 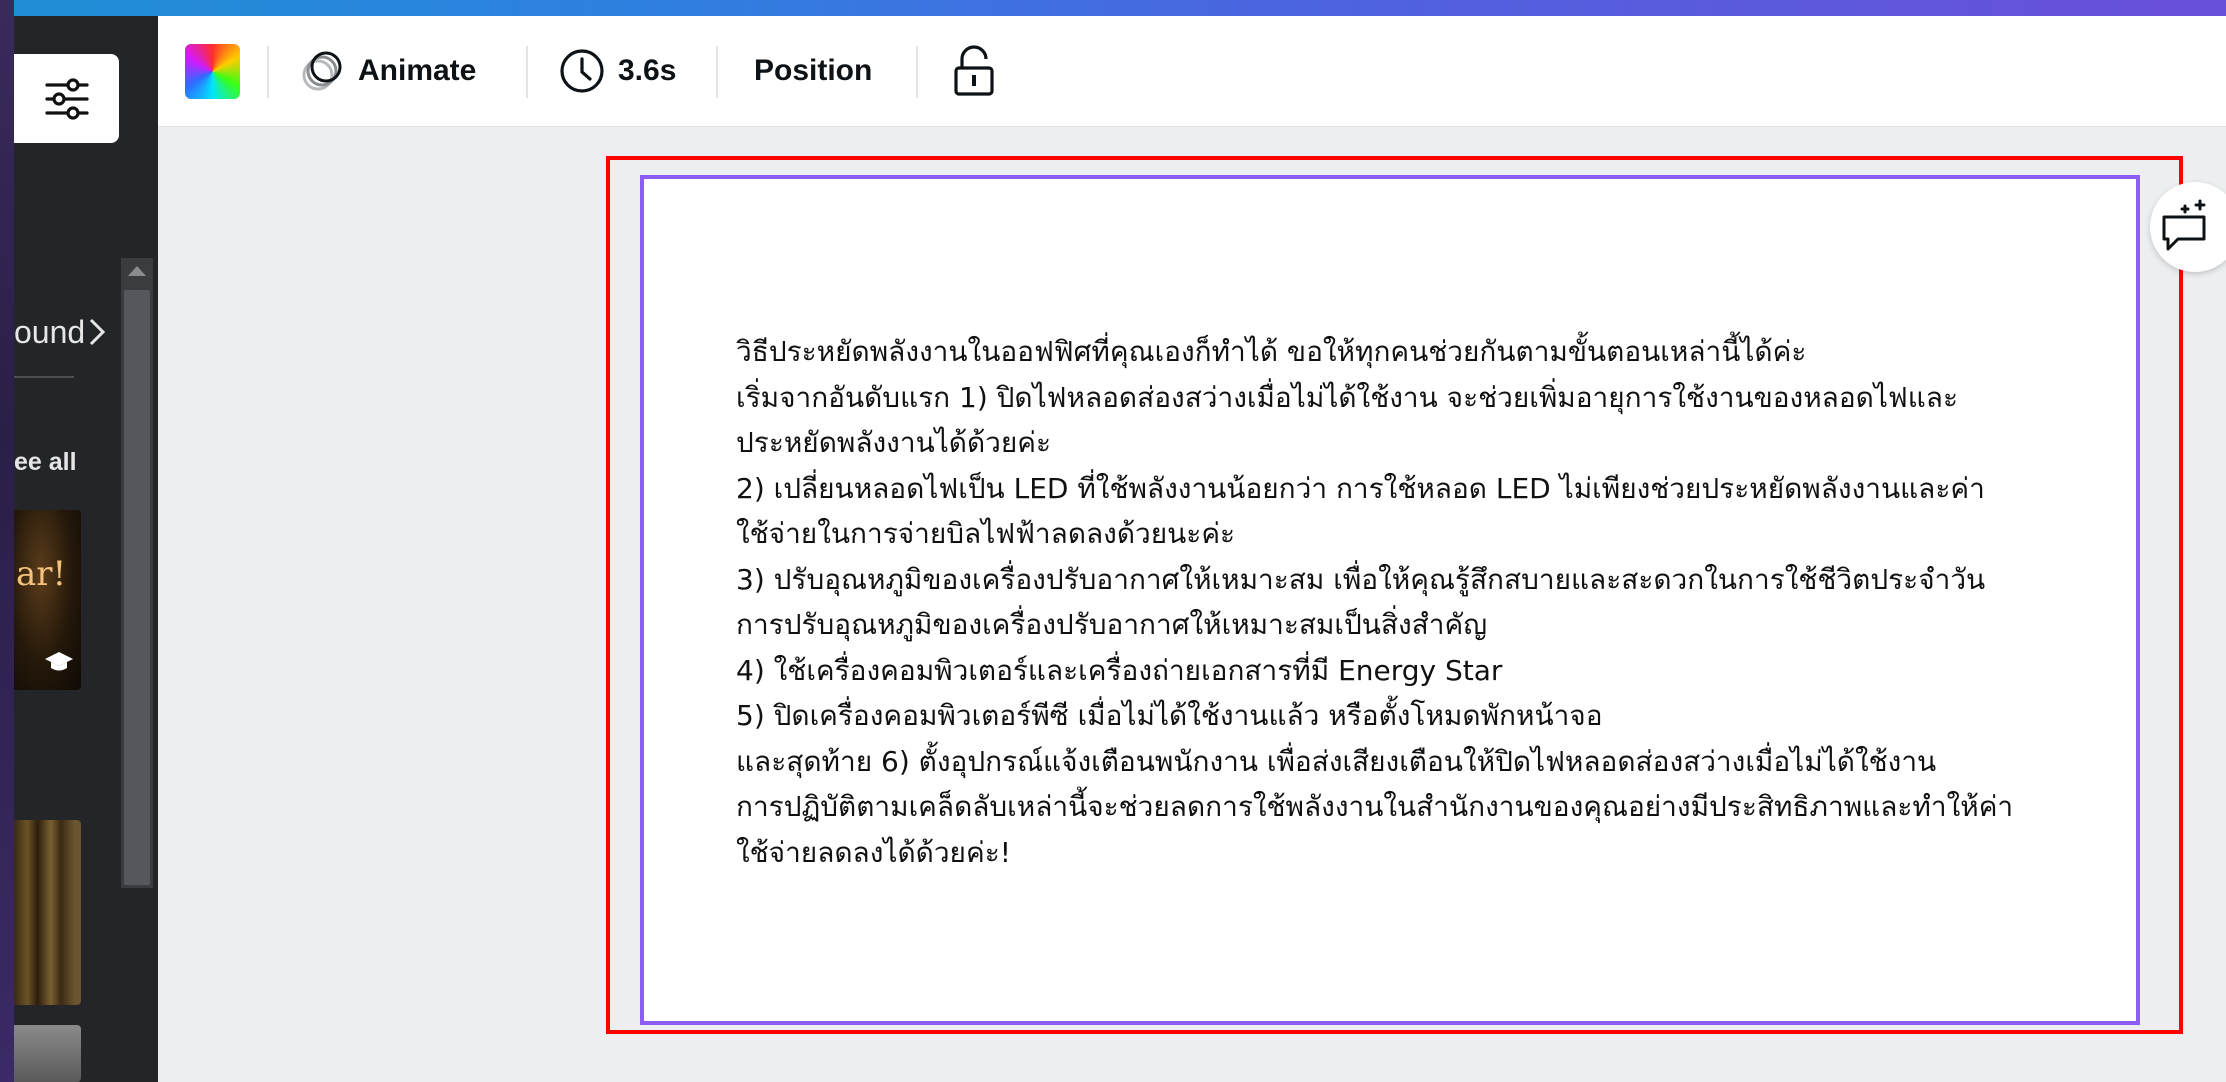 I want to click on clock-icon, so click(x=582, y=71).